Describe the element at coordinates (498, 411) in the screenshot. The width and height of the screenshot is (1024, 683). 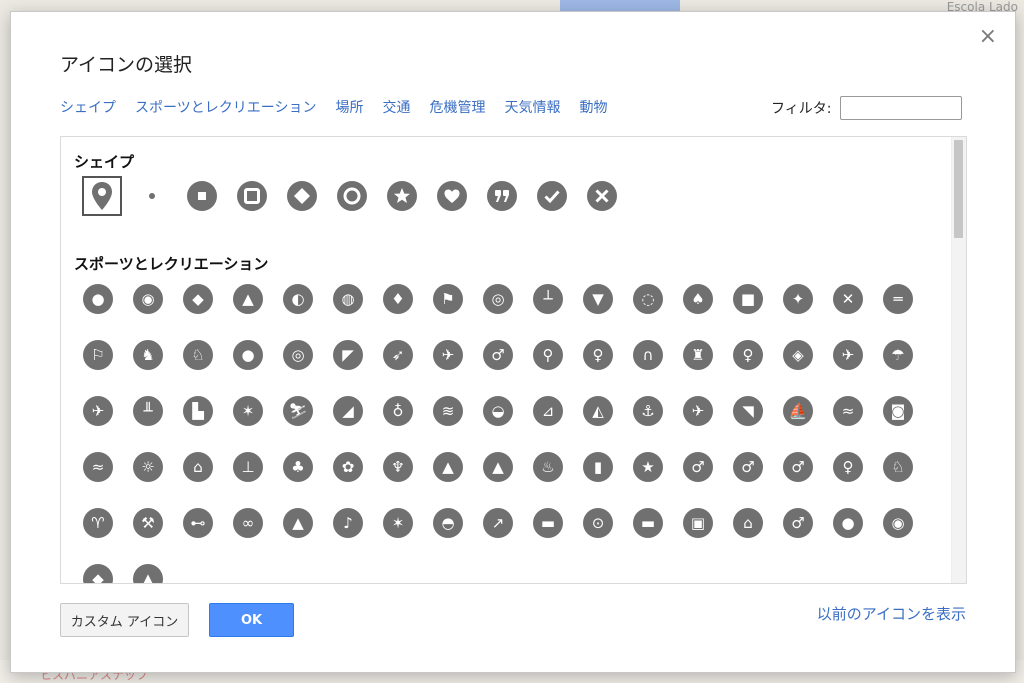
I see `ski-walker-icon: ◒` at that location.